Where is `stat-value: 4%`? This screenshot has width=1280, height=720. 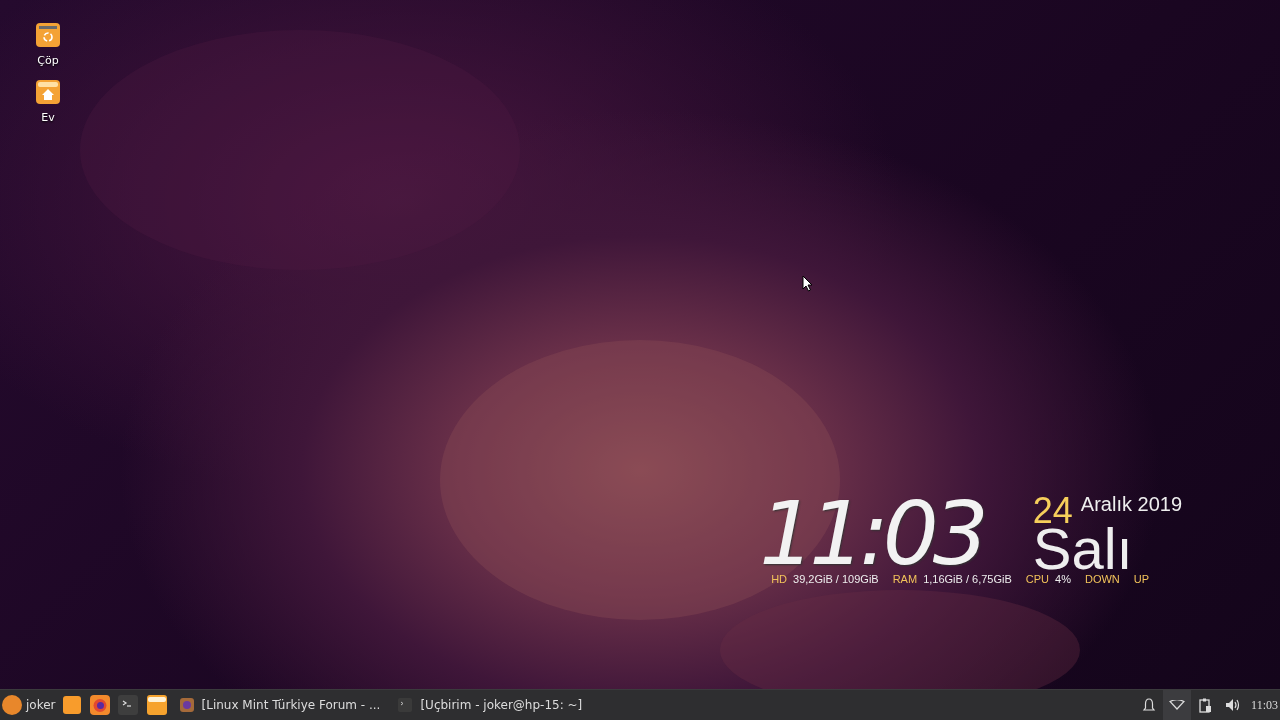
stat-value: 4% is located at coordinates (1063, 579).